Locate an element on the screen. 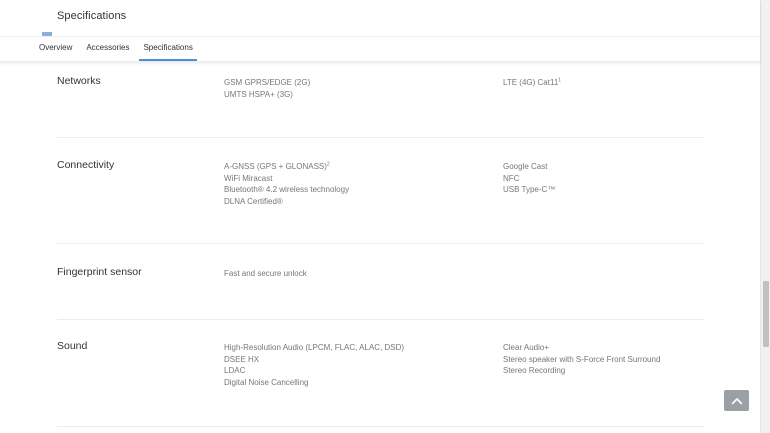 The width and height of the screenshot is (770, 433). spec-item: Stereo Recording is located at coordinates (534, 370).